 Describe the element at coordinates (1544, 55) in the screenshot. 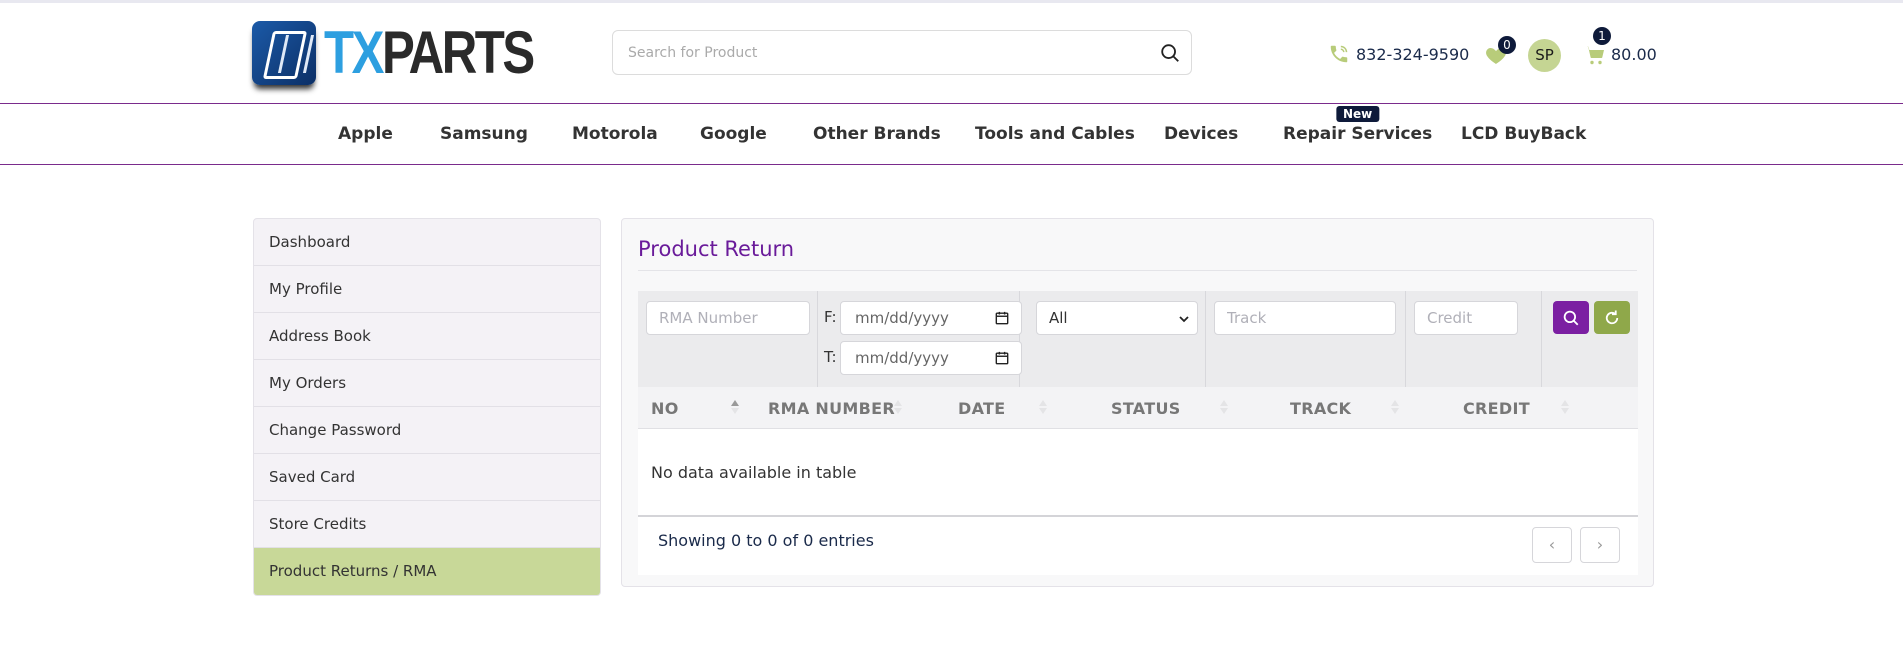

I see `avatar: SP` at that location.